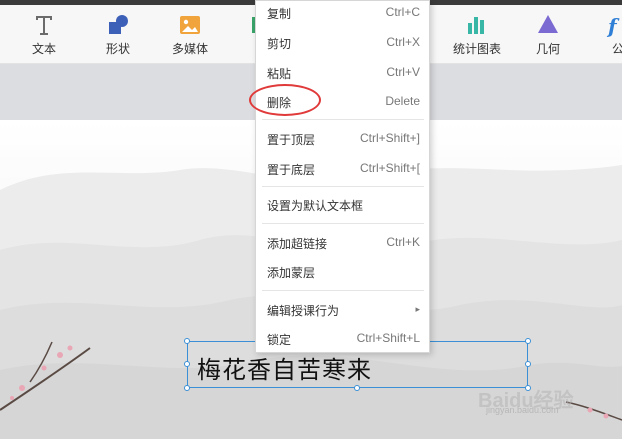 The width and height of the screenshot is (622, 439). I want to click on toolbar-item-text: 文本, so click(44, 35).